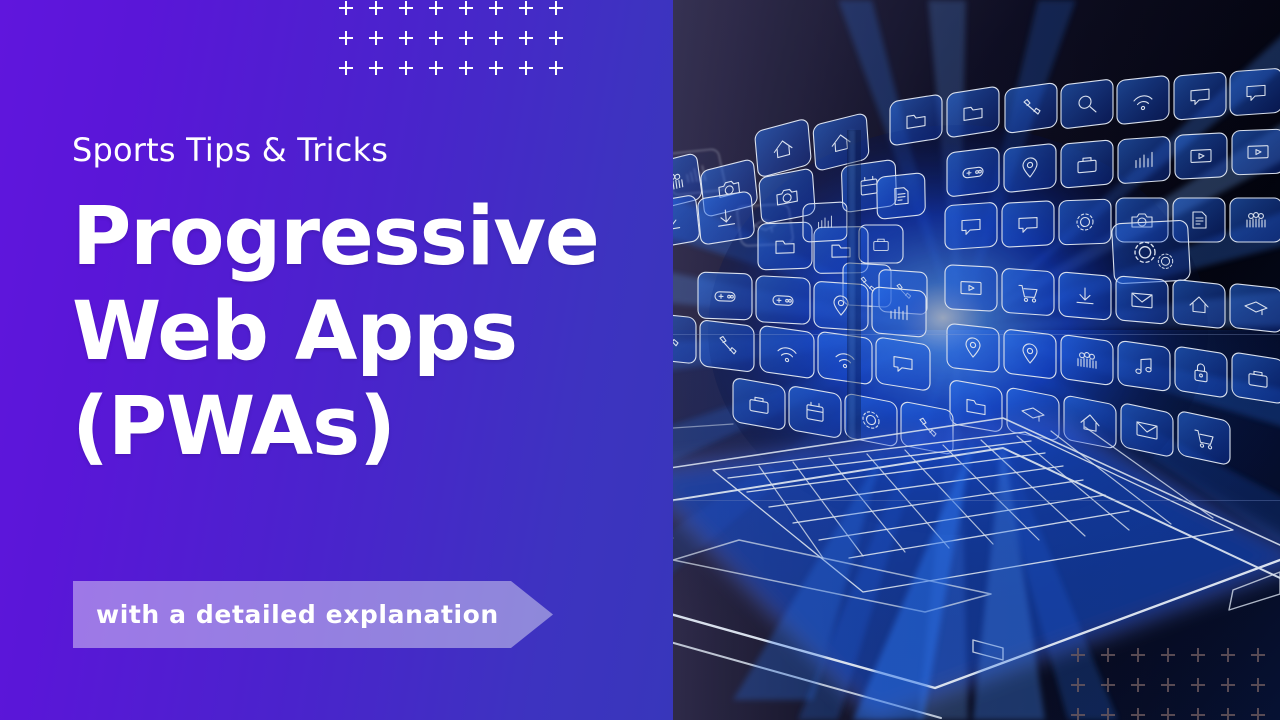 This screenshot has width=1280, height=720. What do you see at coordinates (336, 237) in the screenshot?
I see `headline-line-1: Progressive` at bounding box center [336, 237].